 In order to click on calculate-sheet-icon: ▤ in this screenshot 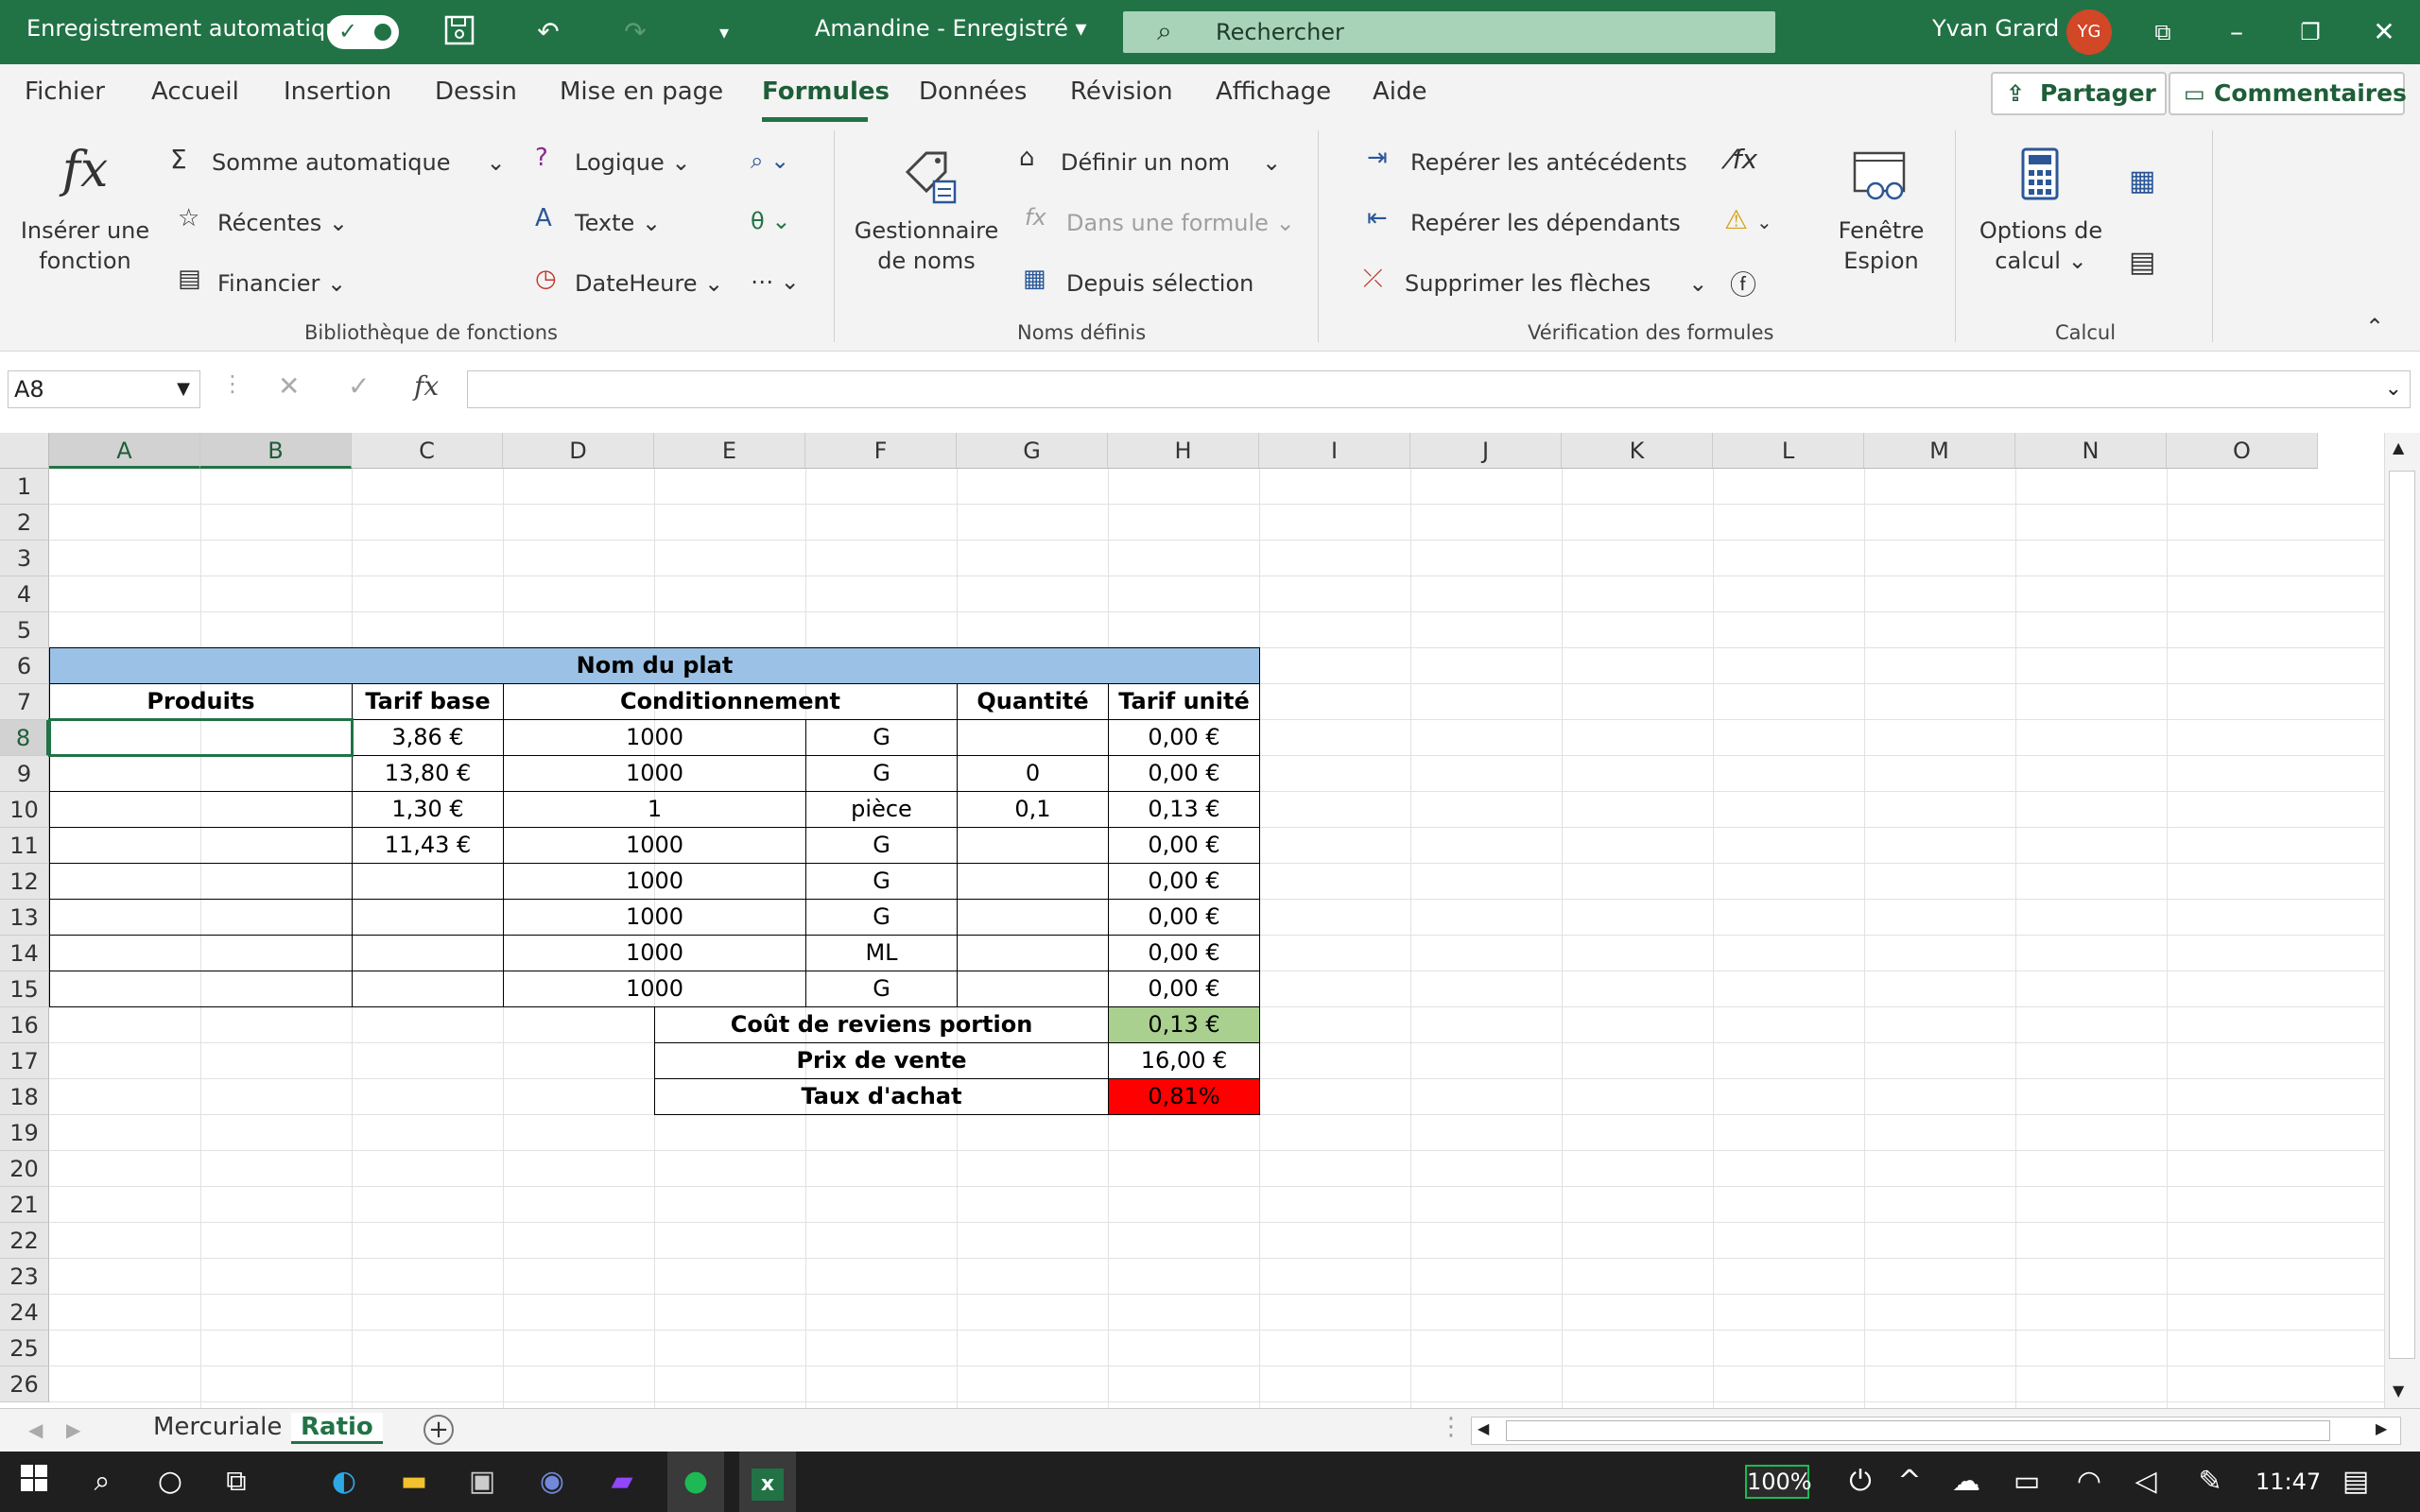, I will do `click(2142, 262)`.